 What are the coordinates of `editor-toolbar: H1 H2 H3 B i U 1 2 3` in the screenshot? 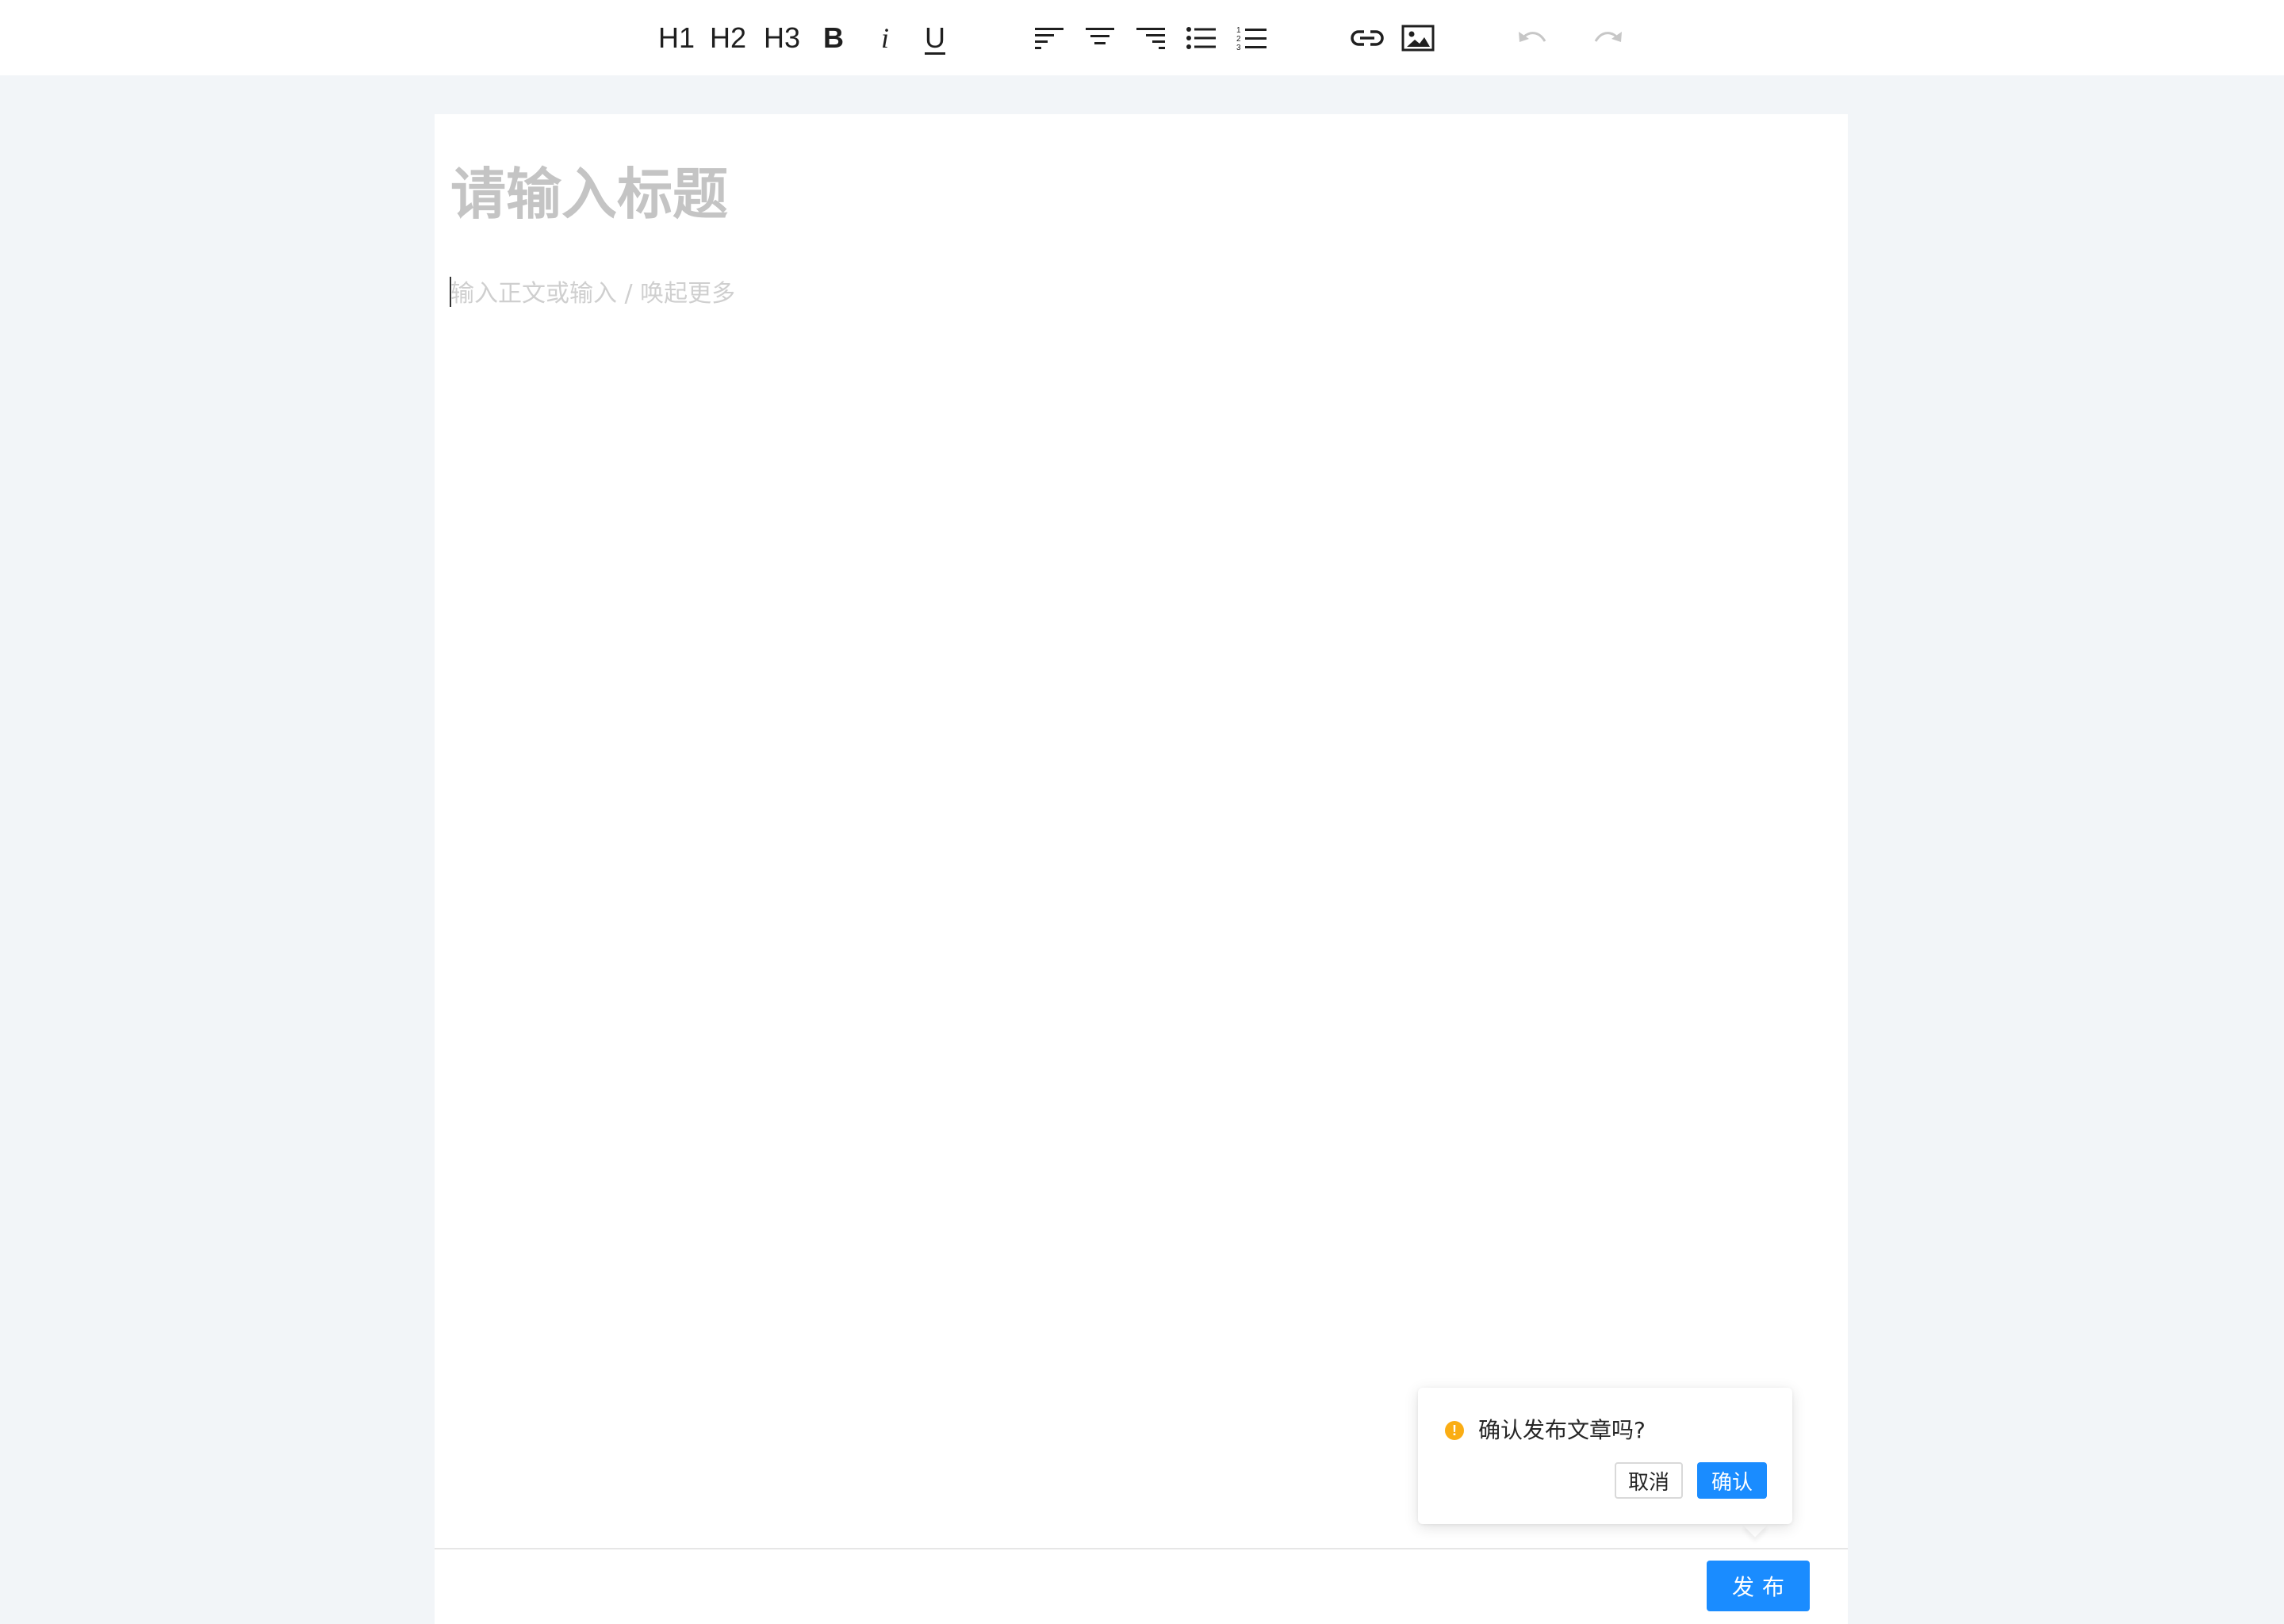 It's located at (1142, 37).